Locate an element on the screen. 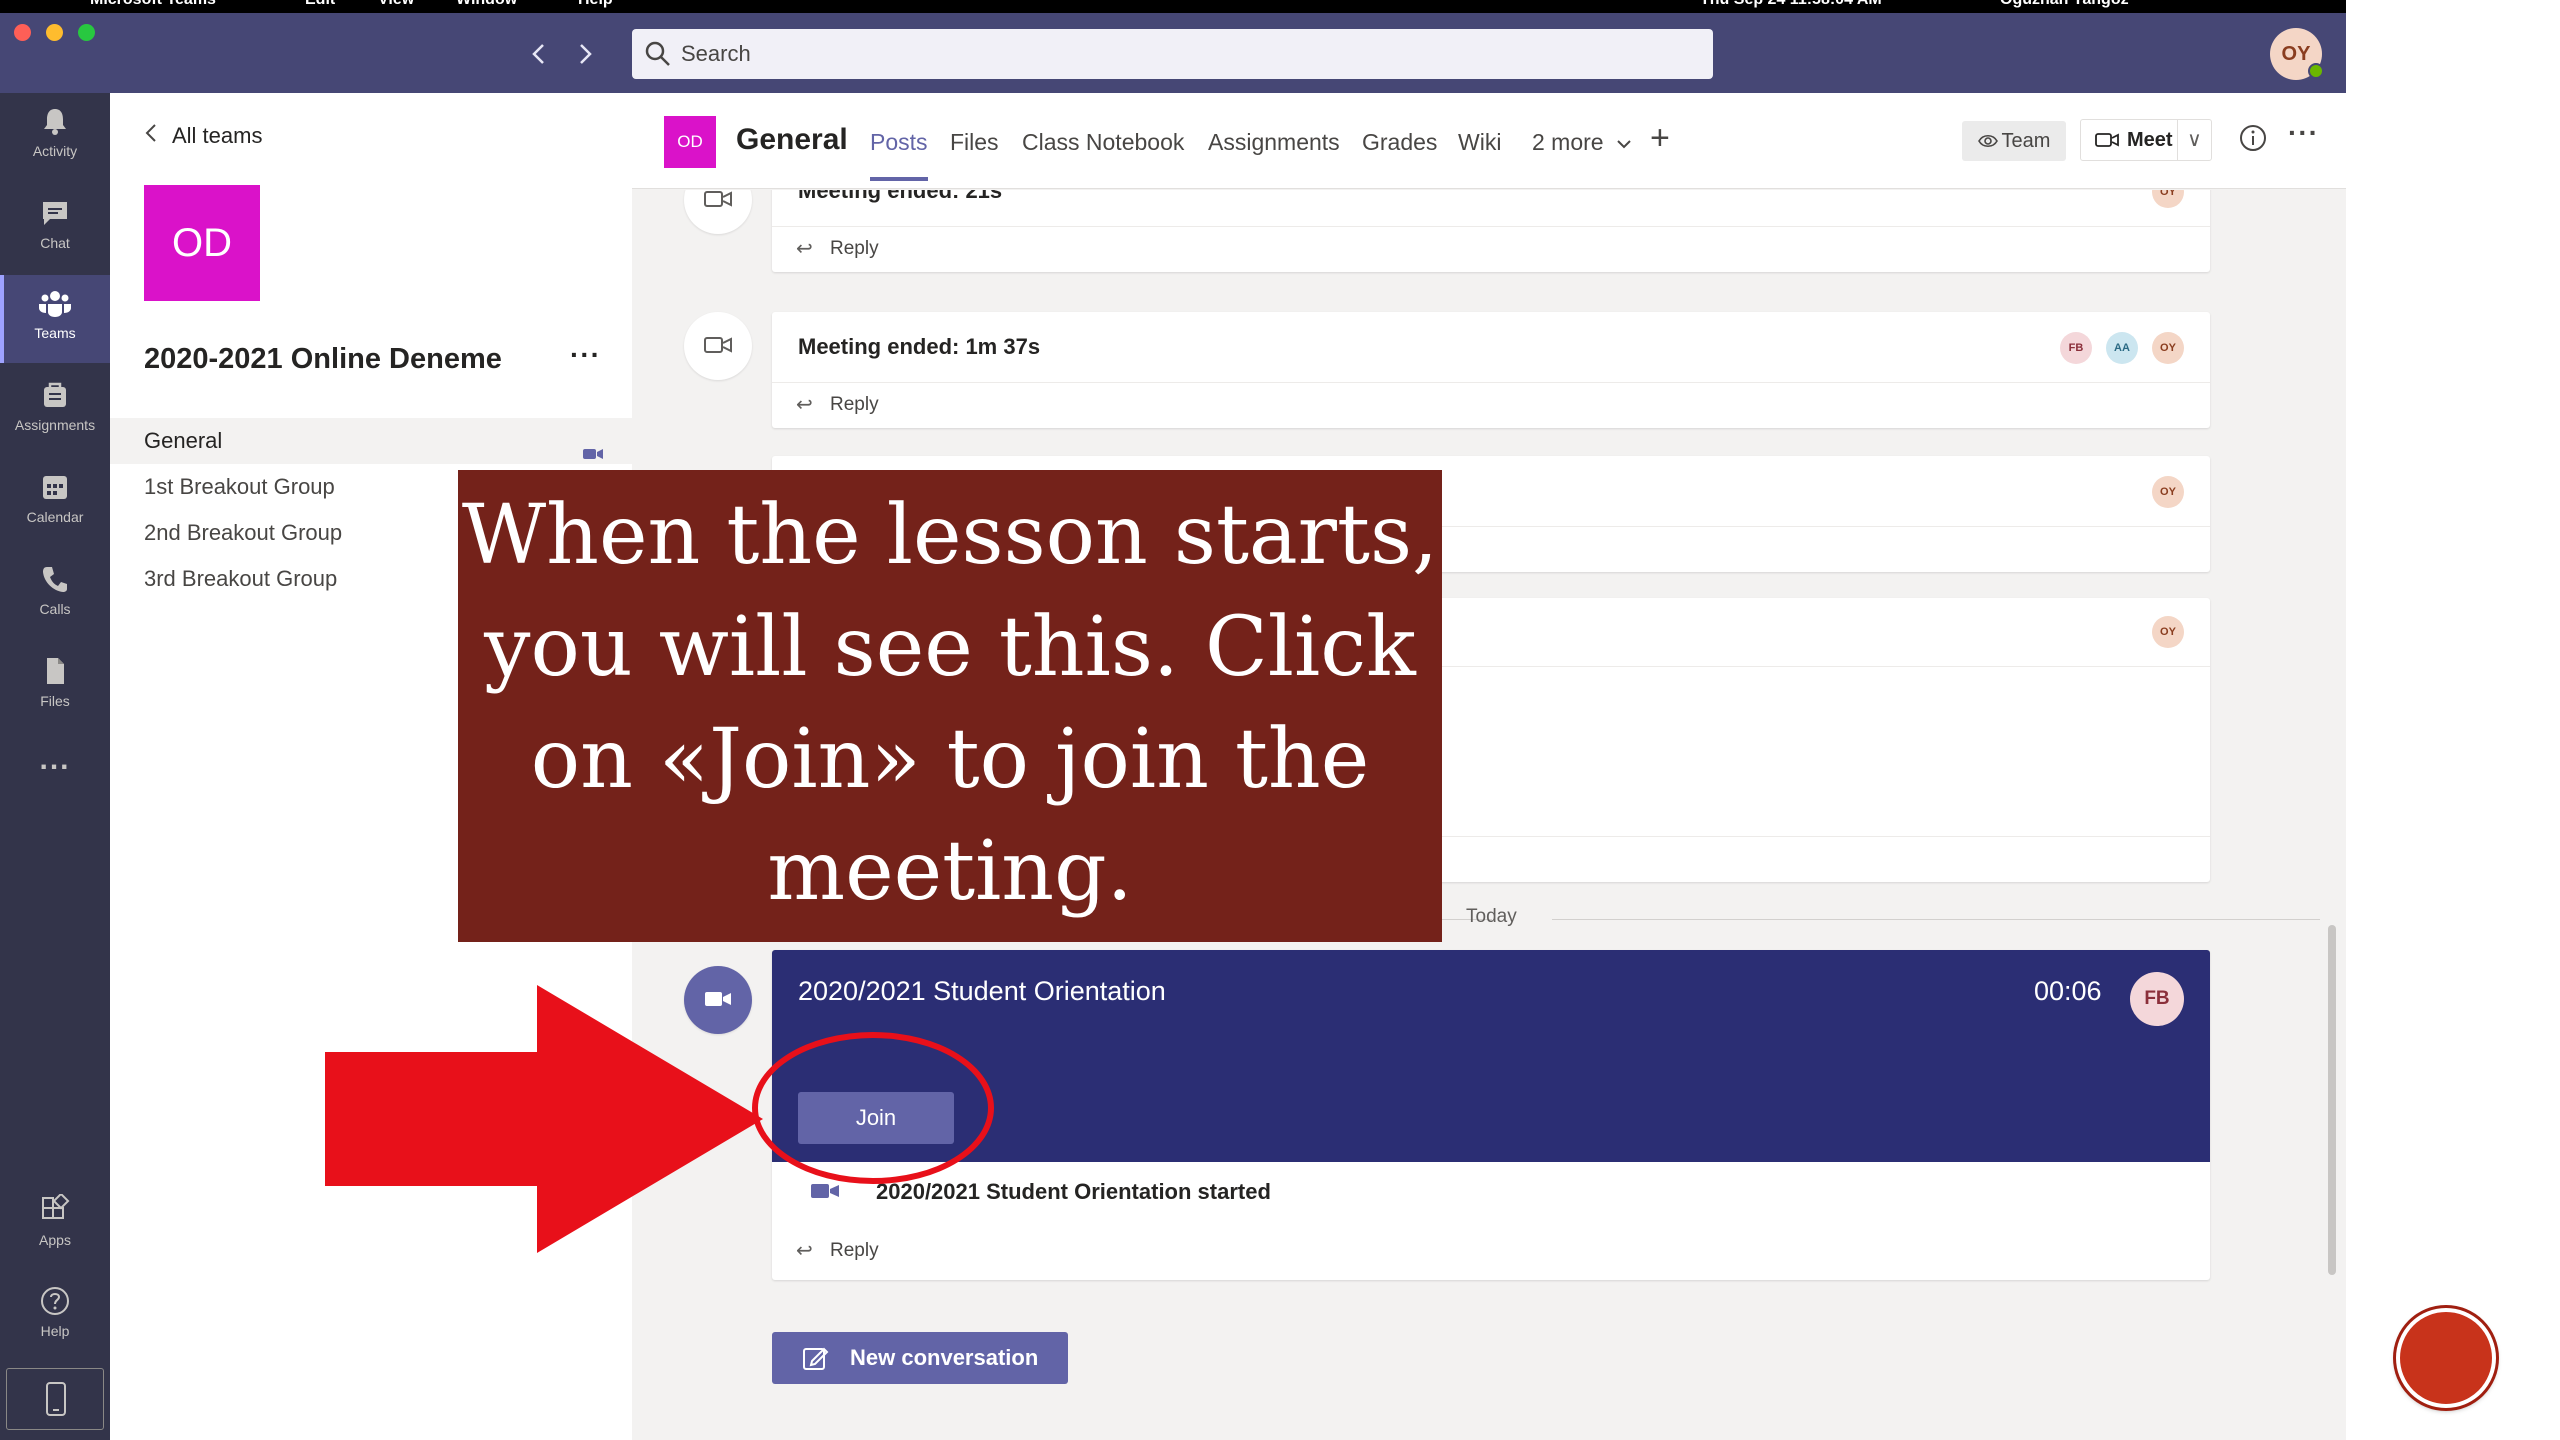 Image resolution: width=2560 pixels, height=1440 pixels. menu-app-name: Microsoft Teams is located at coordinates (153, 4).